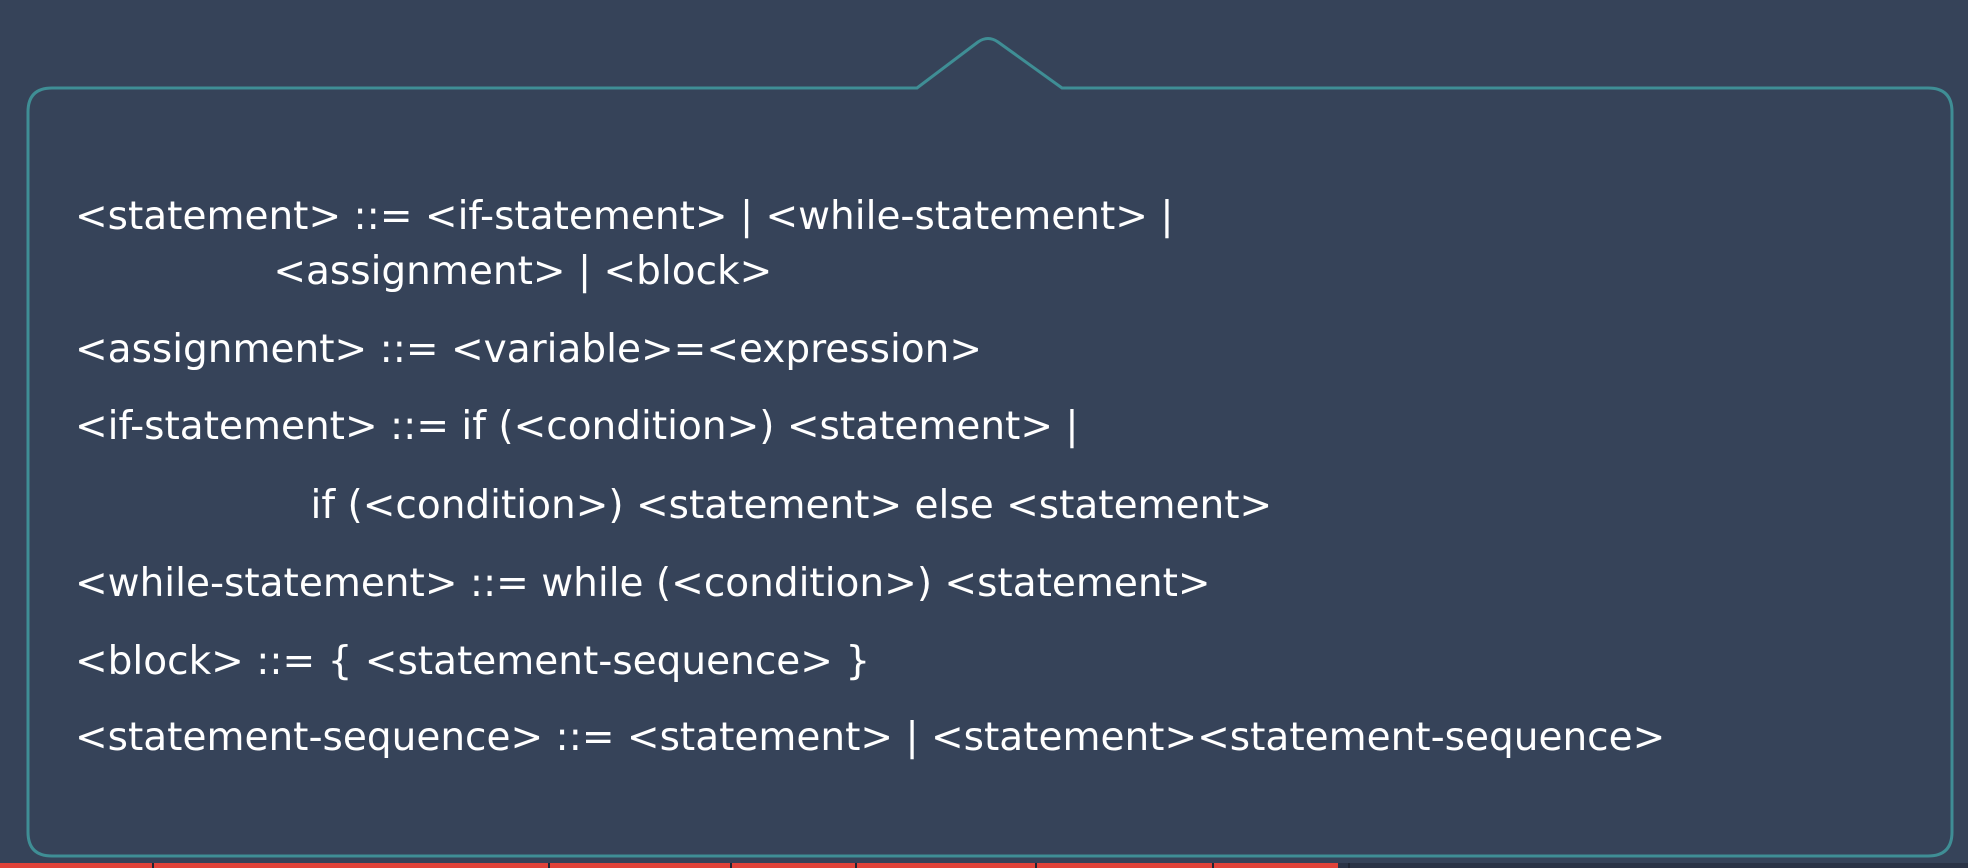 The height and width of the screenshot is (868, 1968). What do you see at coordinates (529, 349) in the screenshot?
I see `grammar-line-assignment: <assignment> ::= <variable>=<expression>` at bounding box center [529, 349].